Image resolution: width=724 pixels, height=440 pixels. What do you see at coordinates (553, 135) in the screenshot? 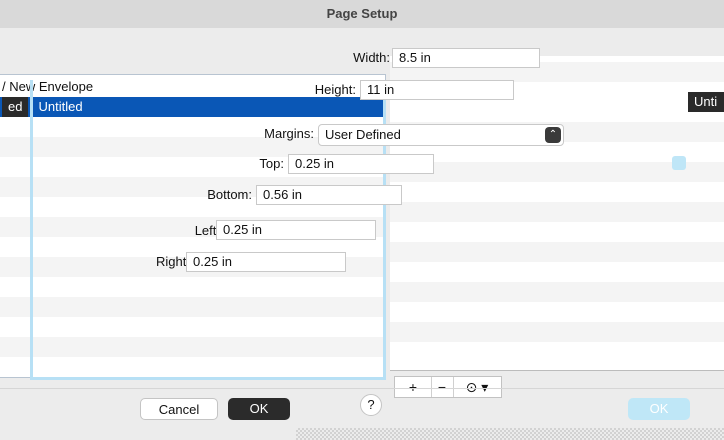
I see `chevron-updown-icon: ⌃` at bounding box center [553, 135].